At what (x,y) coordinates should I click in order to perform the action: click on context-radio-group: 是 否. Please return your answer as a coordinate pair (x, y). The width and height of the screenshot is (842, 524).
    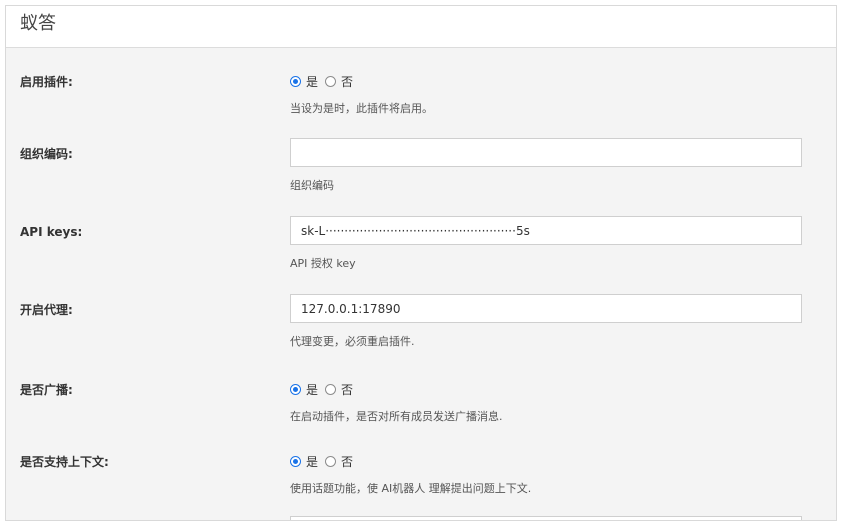
    Looking at the image, I should click on (546, 461).